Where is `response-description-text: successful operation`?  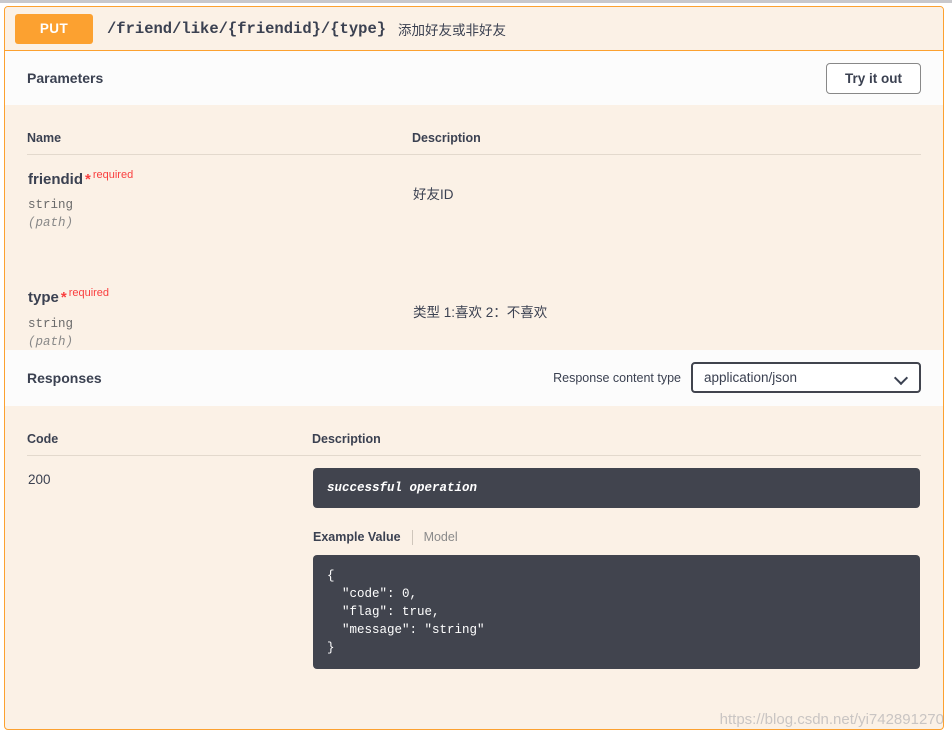 response-description-text: successful operation is located at coordinates (616, 487).